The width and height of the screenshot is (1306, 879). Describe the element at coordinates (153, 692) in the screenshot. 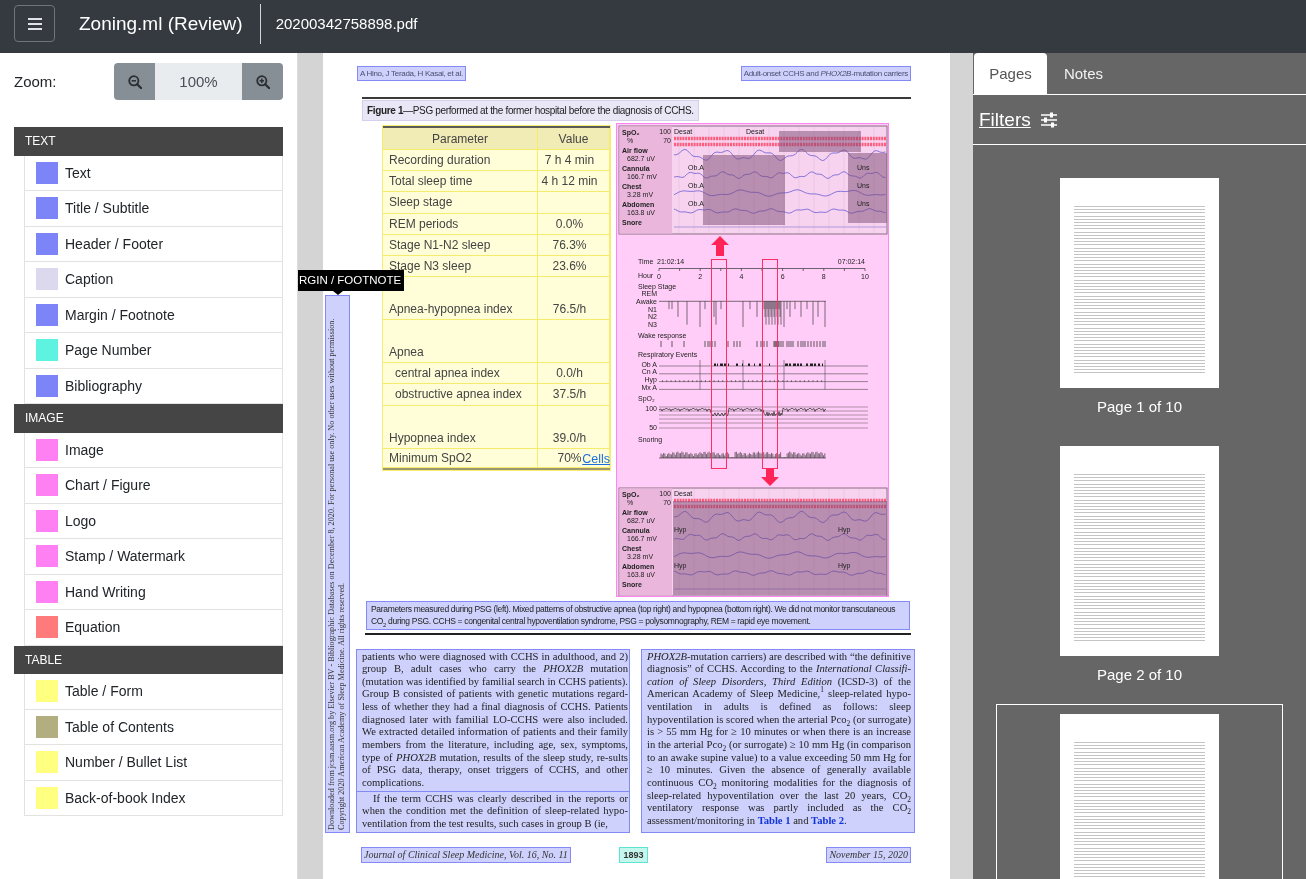

I see `category-item: Table / Form` at that location.